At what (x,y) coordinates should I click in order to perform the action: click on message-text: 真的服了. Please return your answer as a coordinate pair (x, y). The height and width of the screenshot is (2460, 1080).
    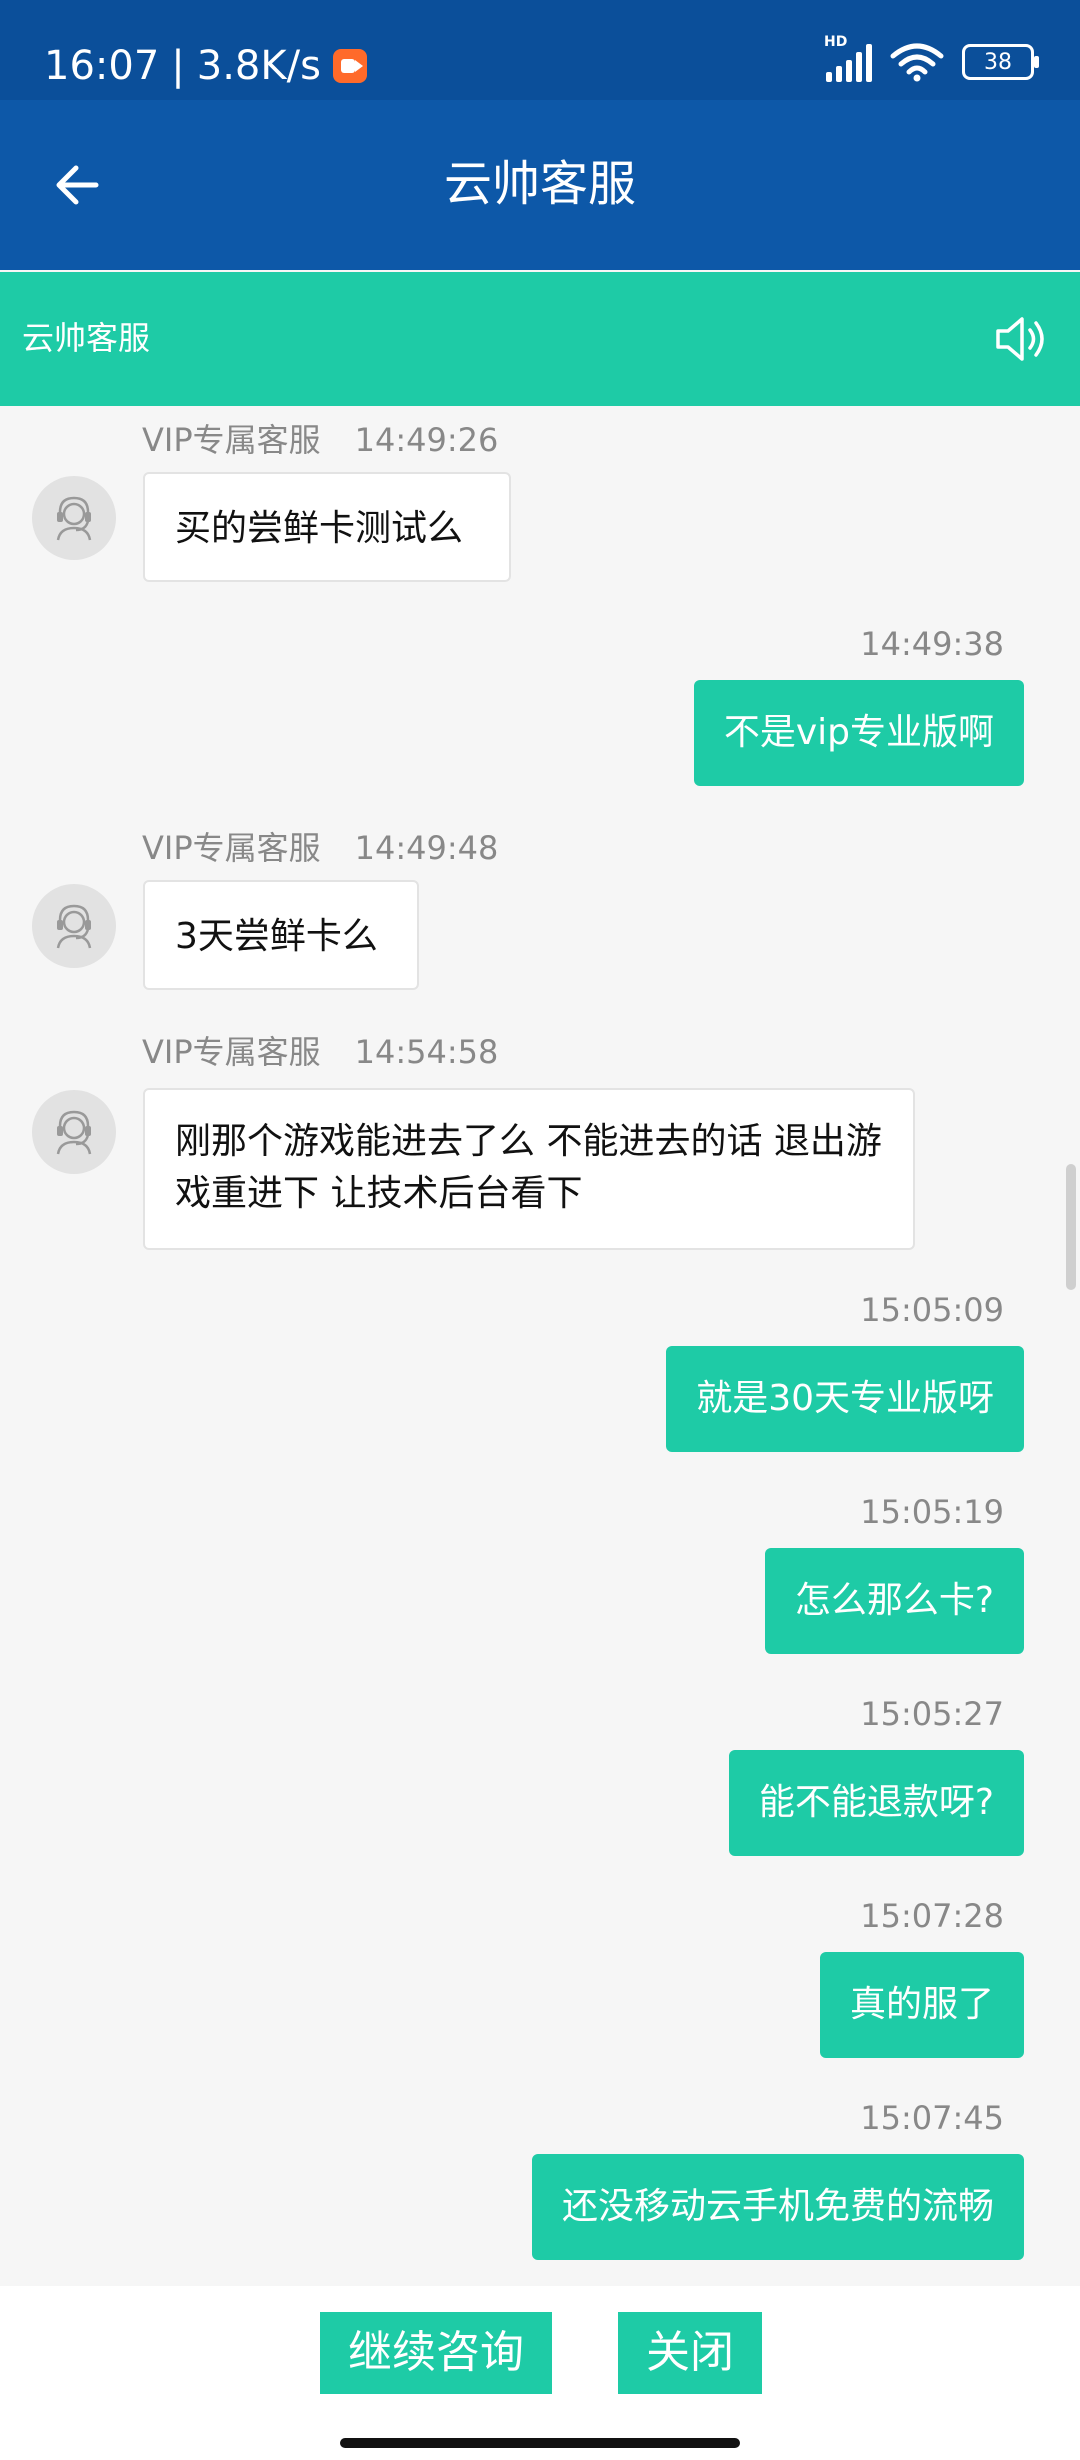
    Looking at the image, I should click on (921, 2004).